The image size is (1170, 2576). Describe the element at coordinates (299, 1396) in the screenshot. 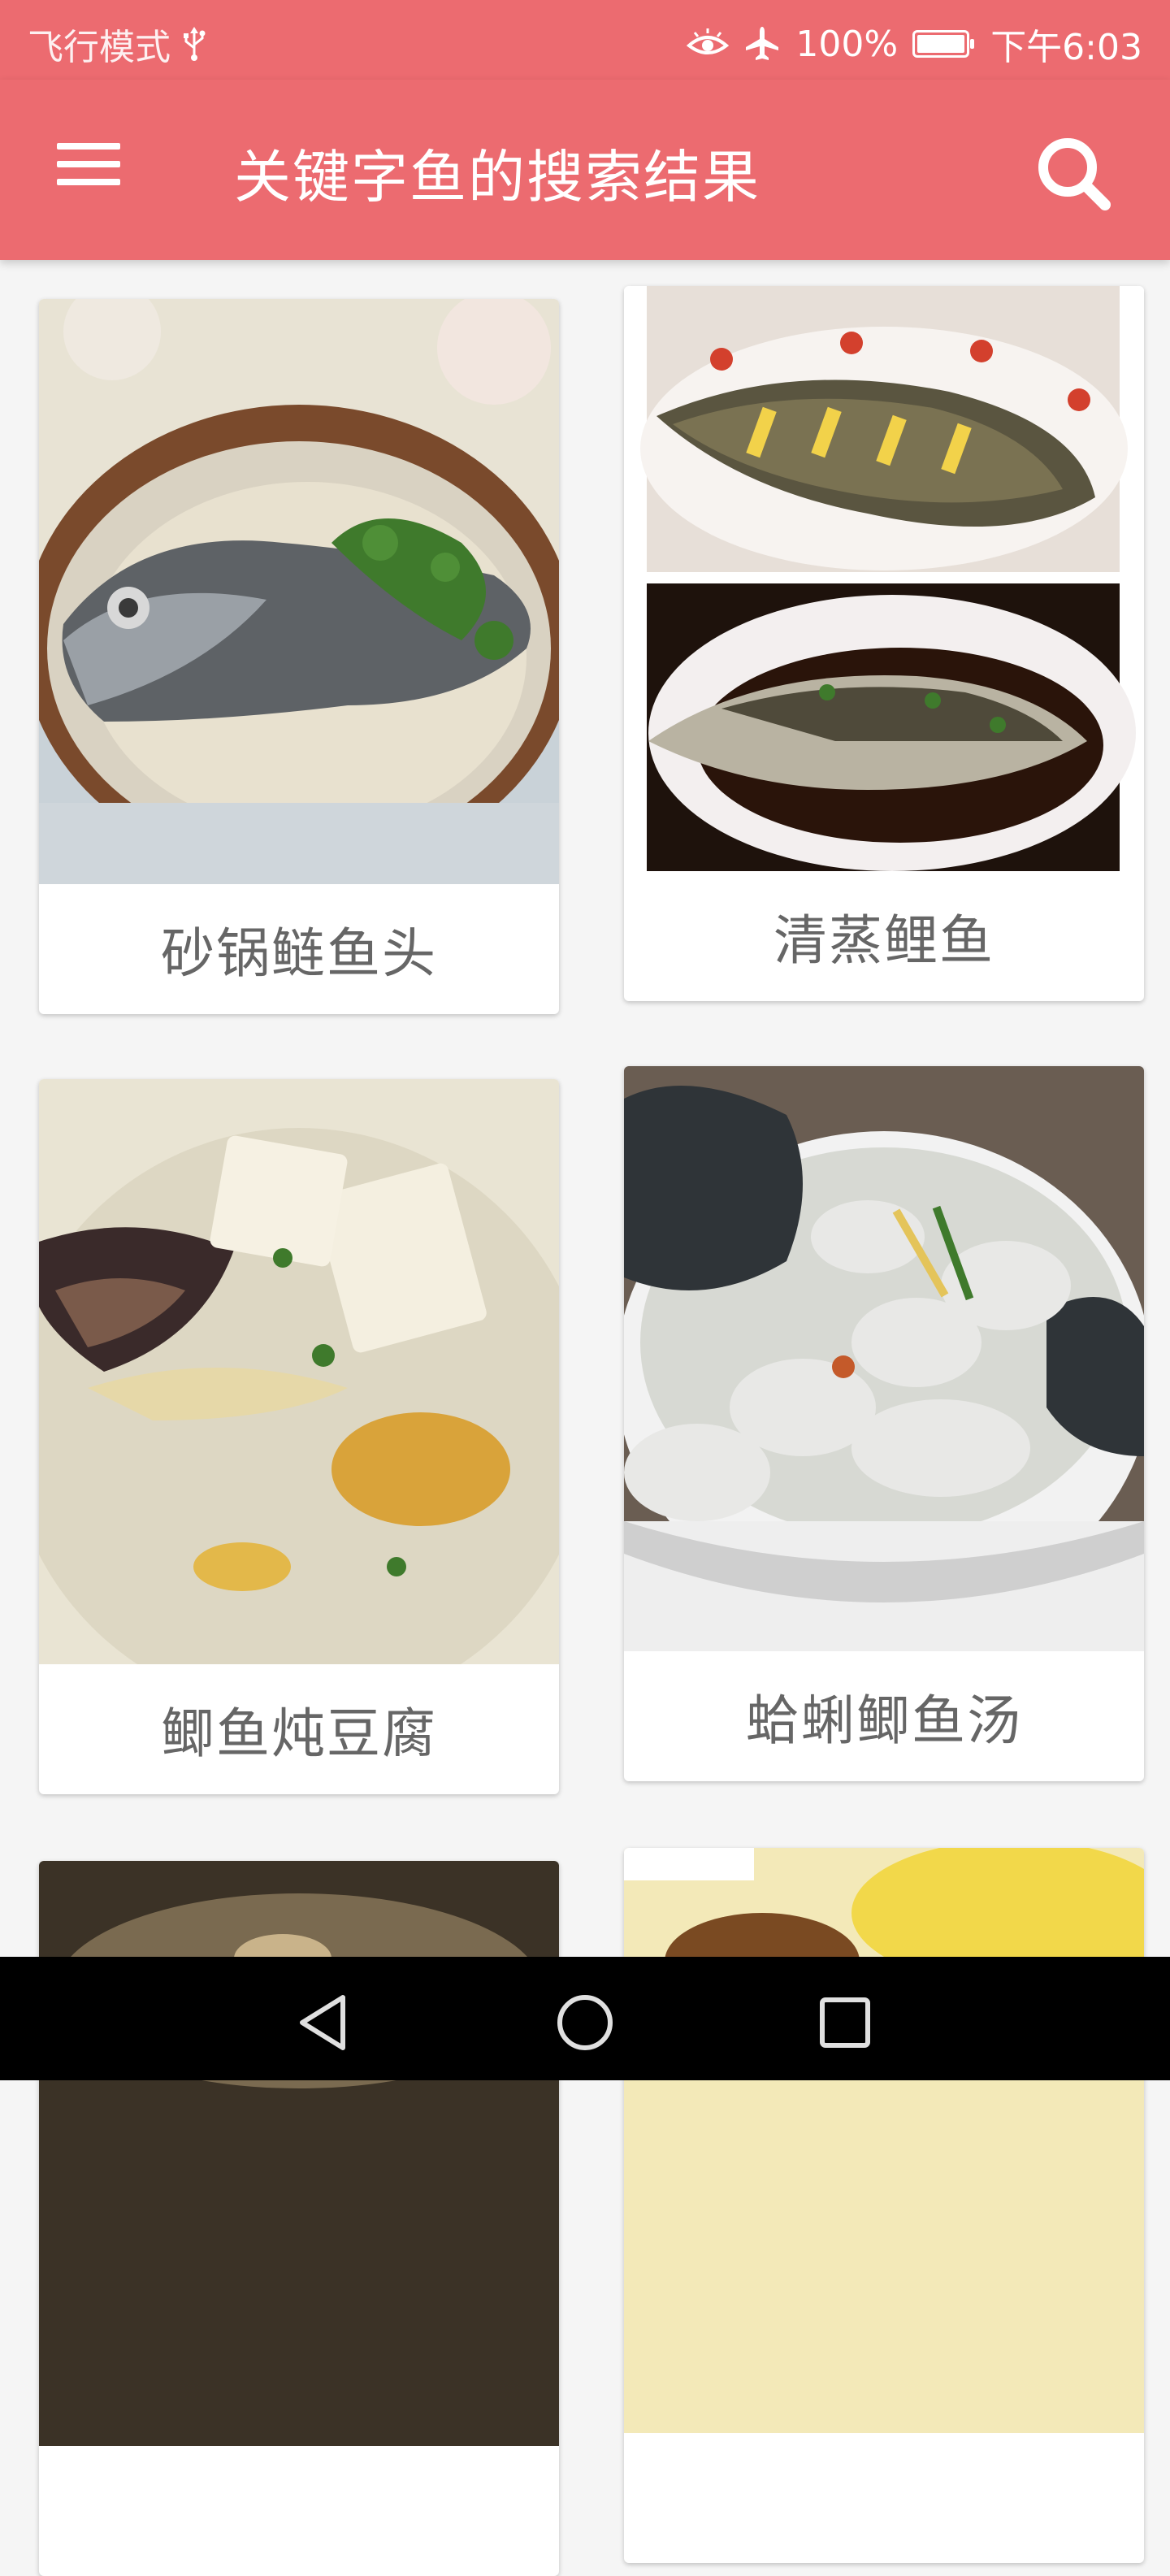

I see `crucian-carp-tofu-photo` at that location.